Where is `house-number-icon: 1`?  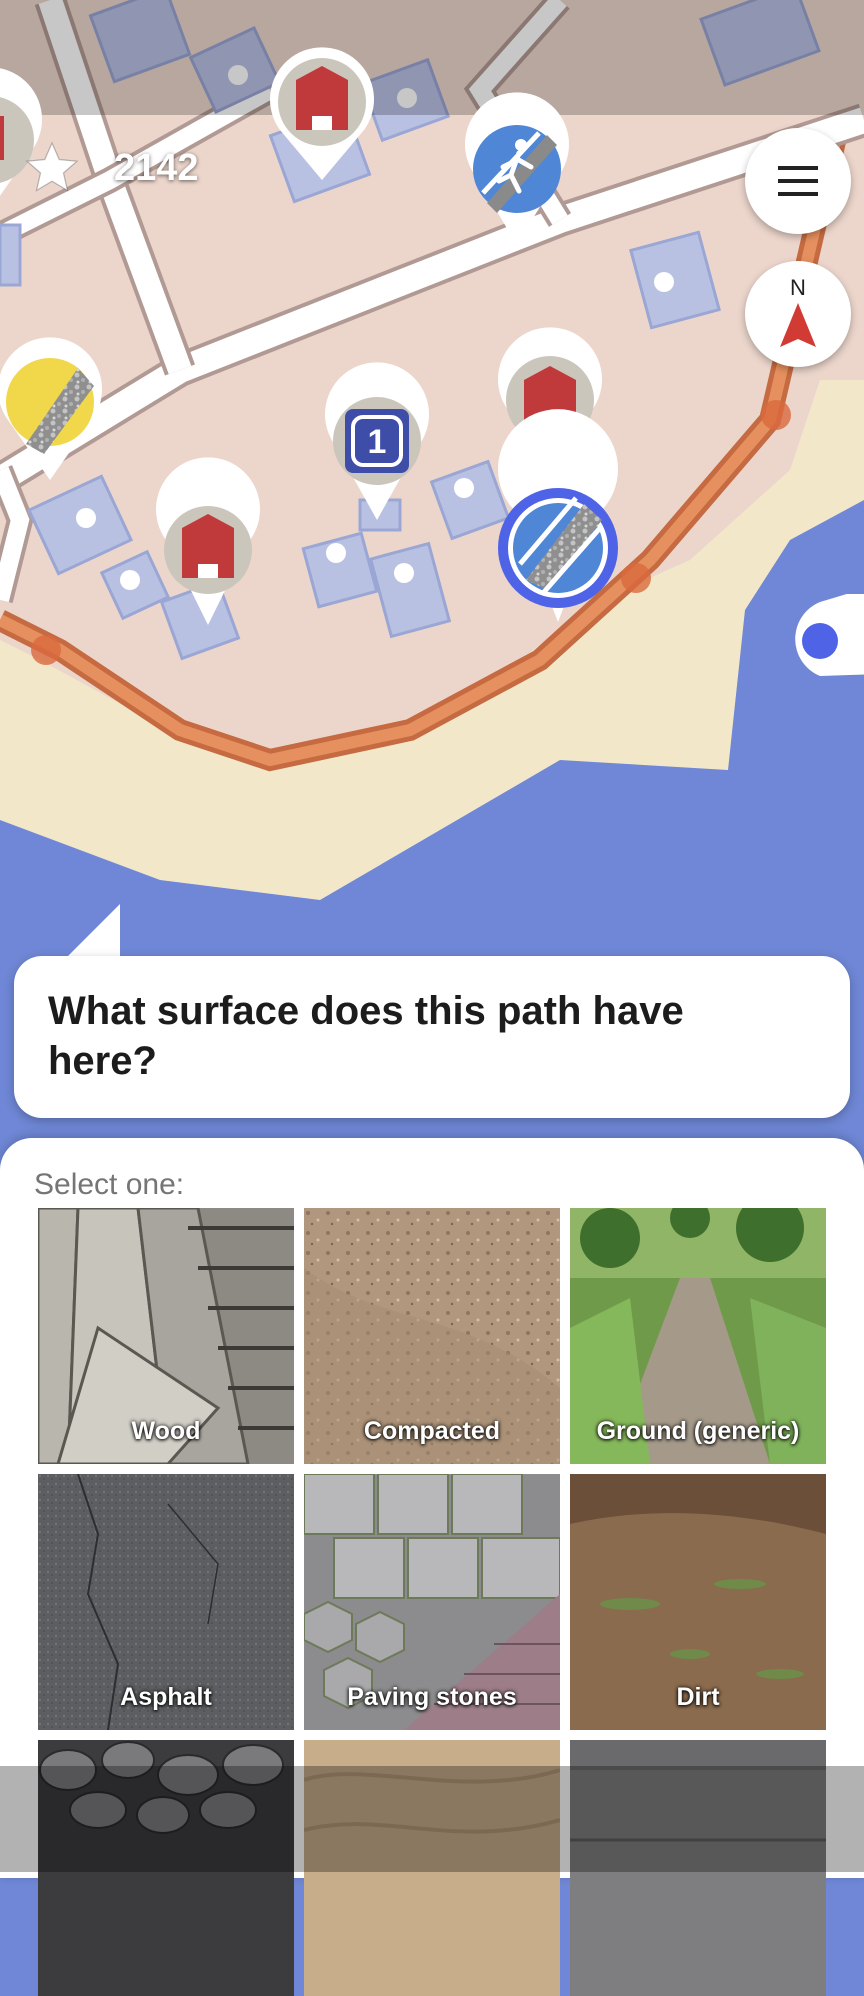
house-number-icon: 1 is located at coordinates (377, 442).